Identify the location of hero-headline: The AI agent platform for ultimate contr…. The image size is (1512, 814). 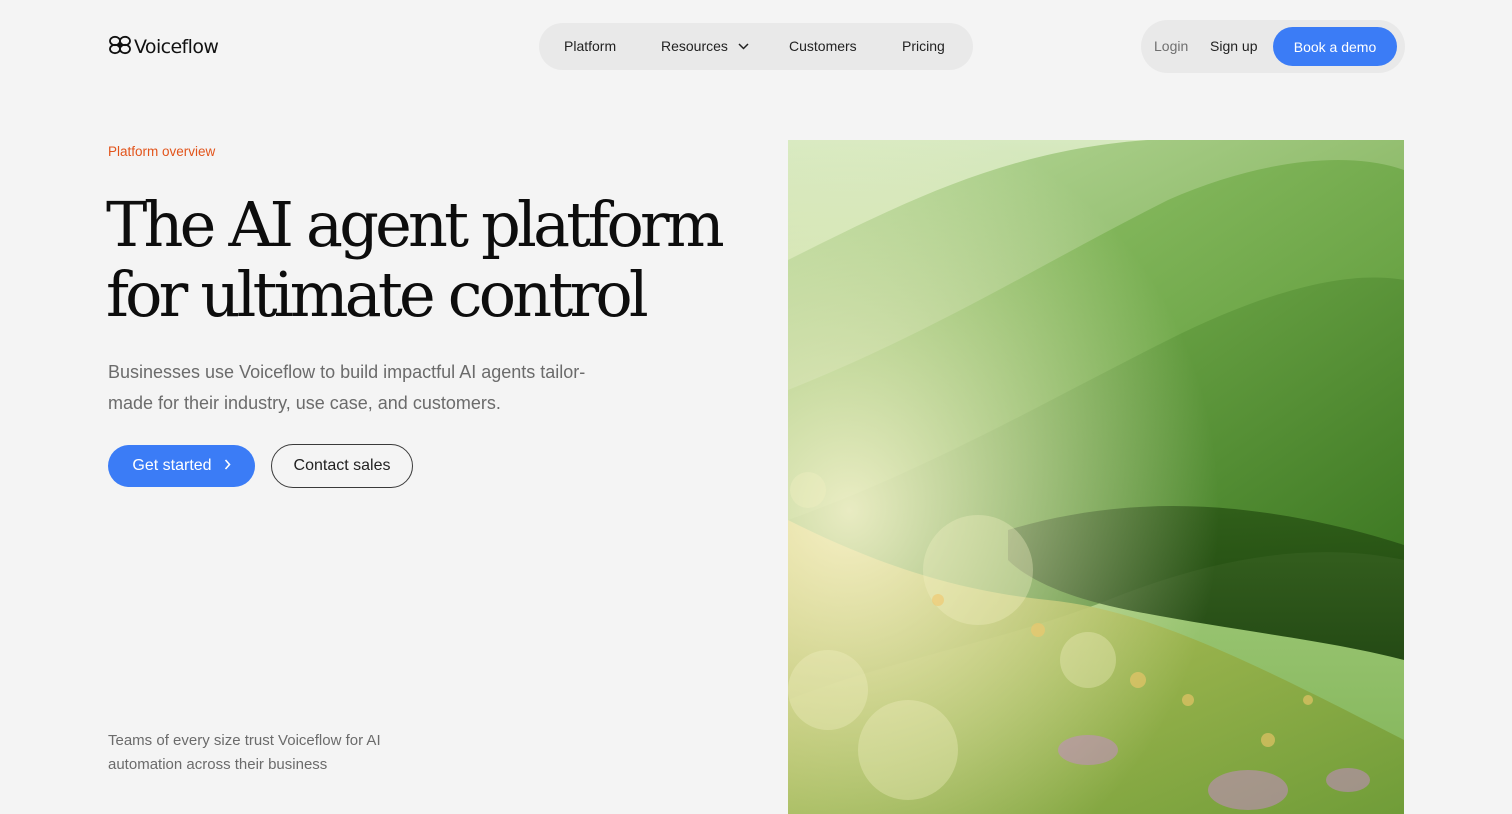
(416, 260).